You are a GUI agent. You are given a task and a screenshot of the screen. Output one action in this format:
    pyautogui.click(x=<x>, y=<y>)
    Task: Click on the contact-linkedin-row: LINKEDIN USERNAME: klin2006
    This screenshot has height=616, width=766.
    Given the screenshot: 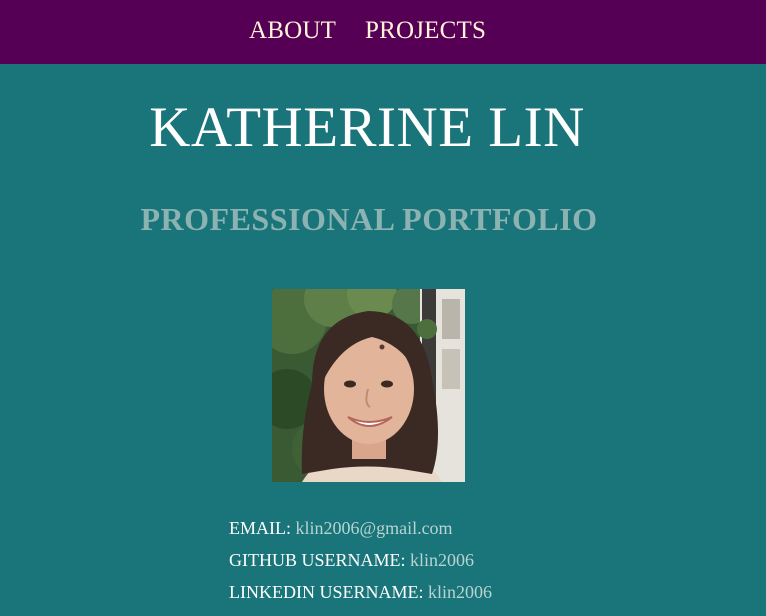 What is the action you would take?
    pyautogui.click(x=360, y=592)
    